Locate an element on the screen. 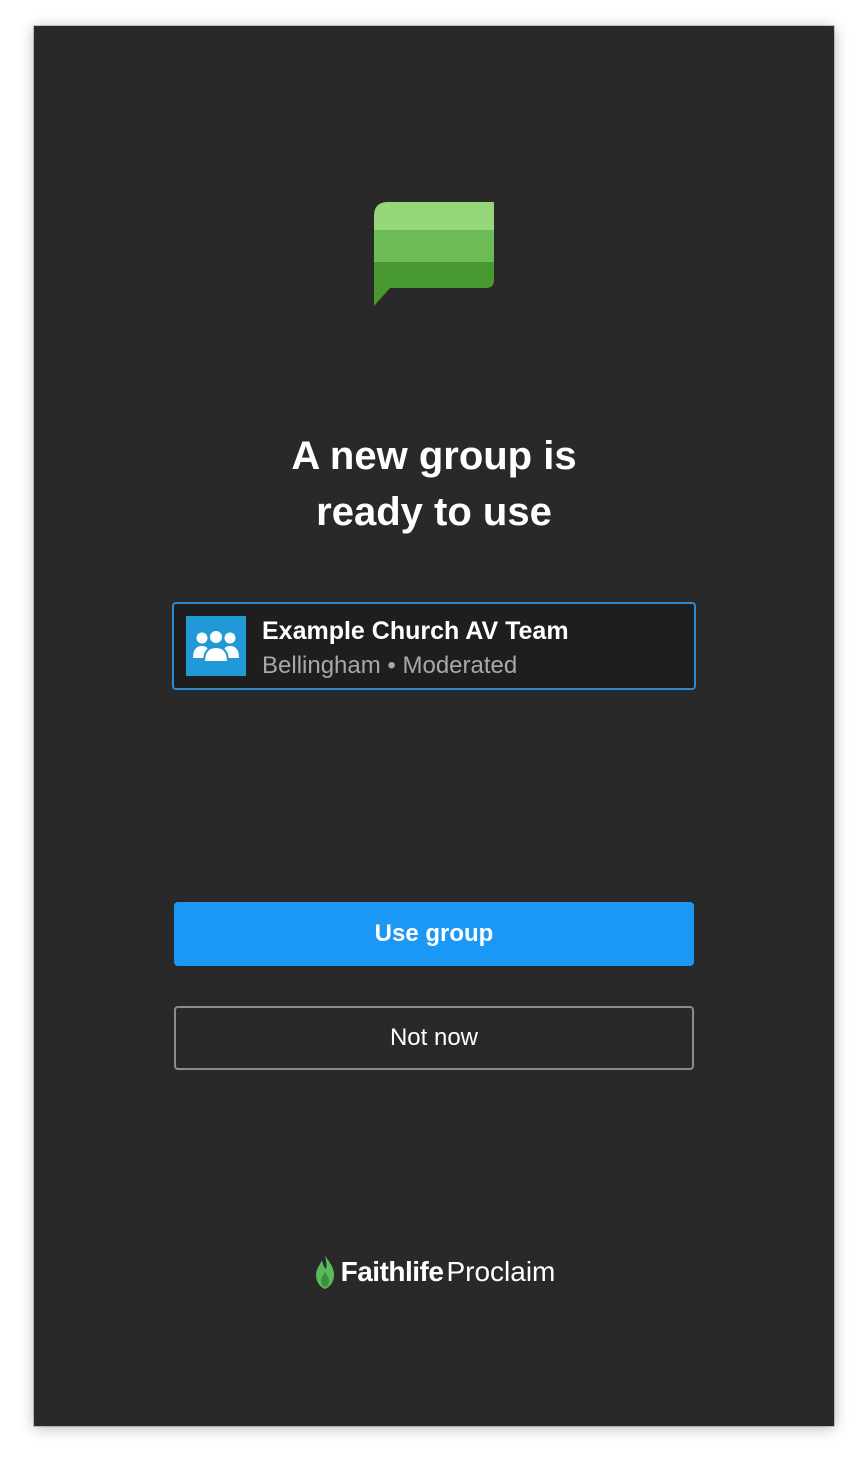 The height and width of the screenshot is (1468, 868). group-name: Example Church AV Team is located at coordinates (415, 631).